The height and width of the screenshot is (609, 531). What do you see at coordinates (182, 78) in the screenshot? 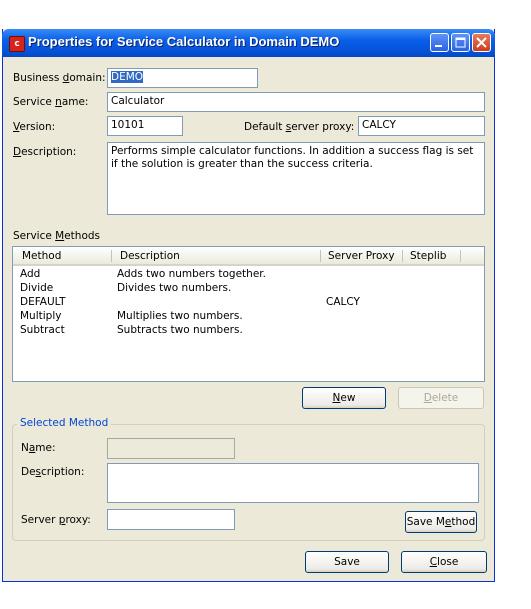
I see `business-domain-field: DEMO` at bounding box center [182, 78].